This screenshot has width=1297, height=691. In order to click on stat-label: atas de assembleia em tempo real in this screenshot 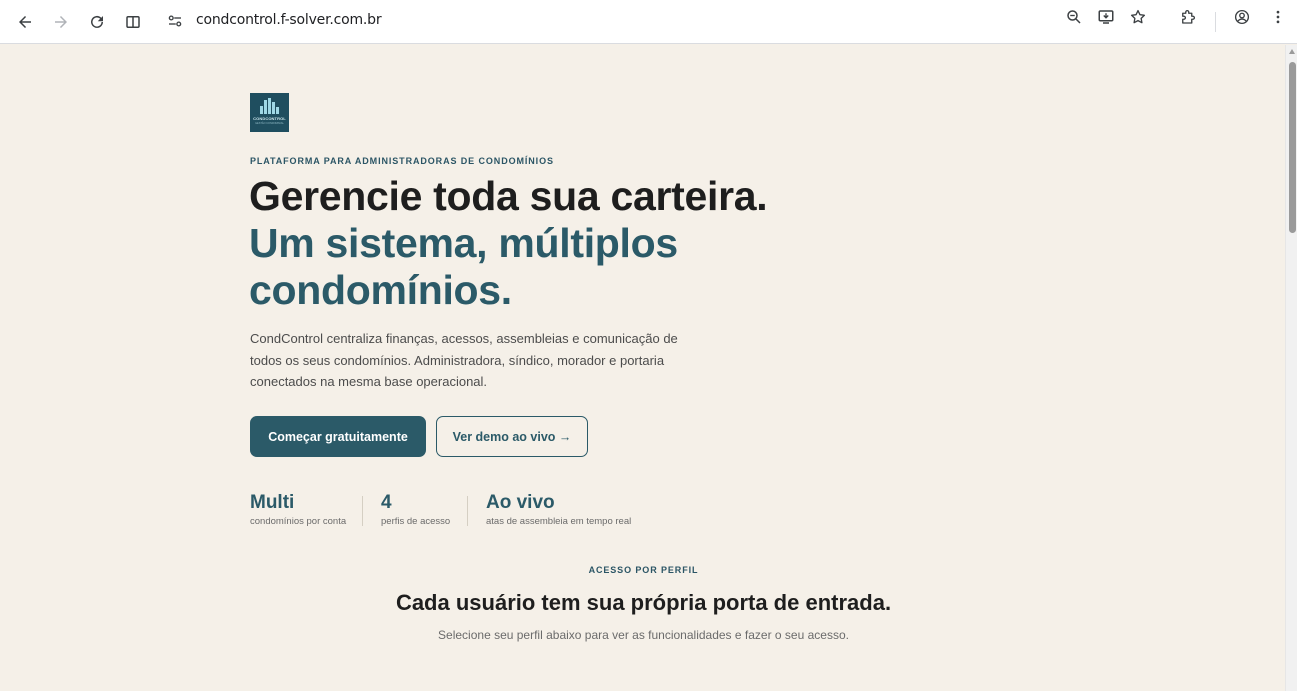, I will do `click(559, 521)`.